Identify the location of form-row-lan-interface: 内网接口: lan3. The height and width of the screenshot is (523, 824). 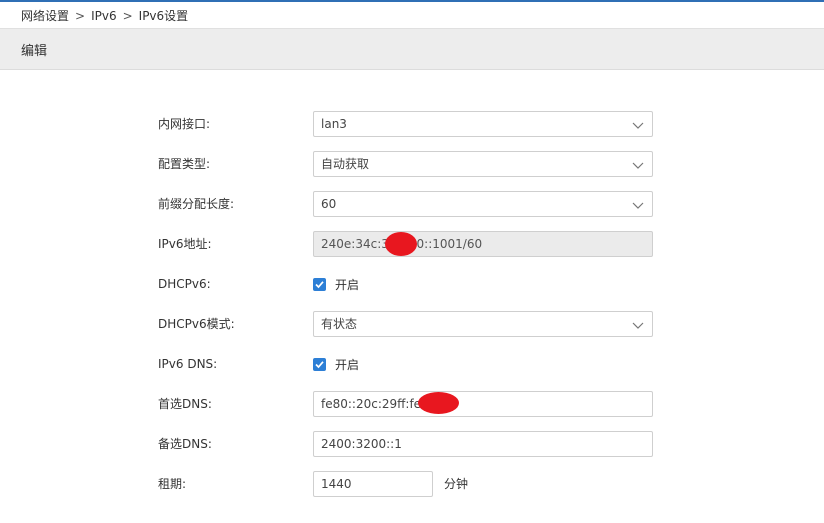
(412, 124).